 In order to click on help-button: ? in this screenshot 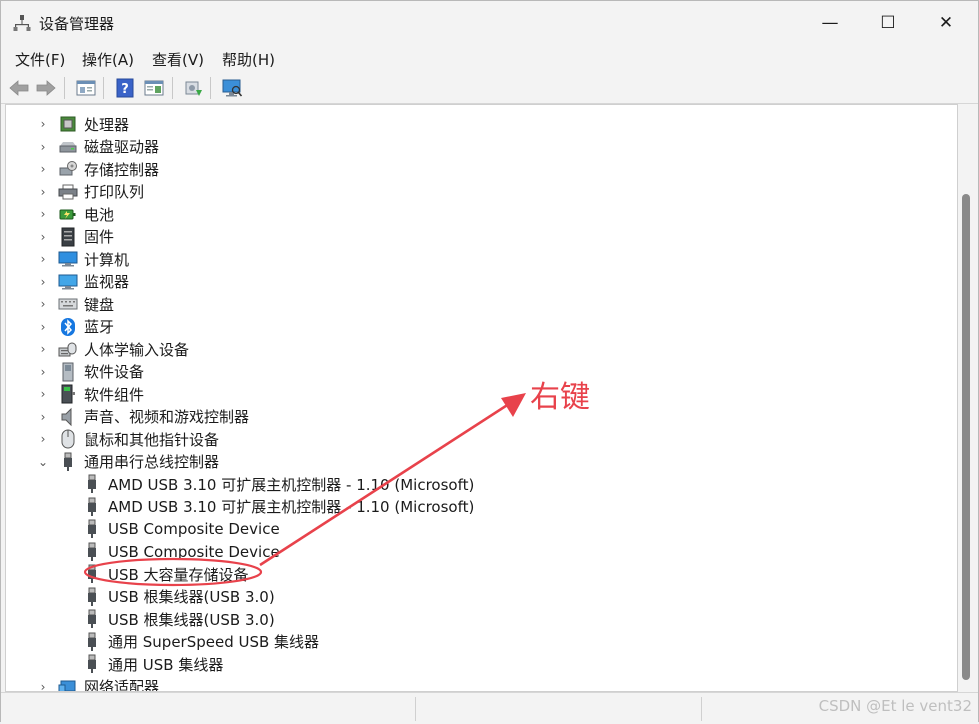, I will do `click(125, 88)`.